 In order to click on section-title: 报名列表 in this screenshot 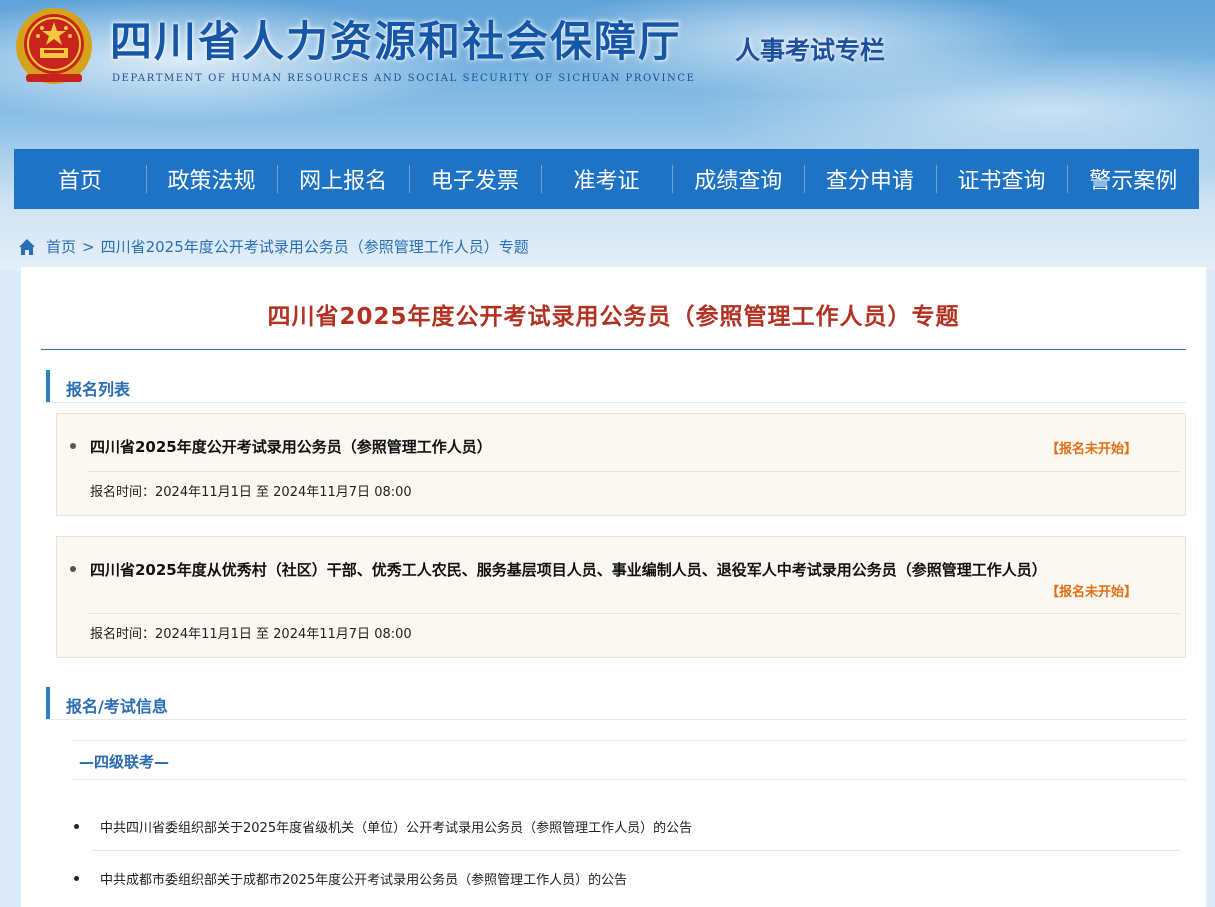, I will do `click(98, 389)`.